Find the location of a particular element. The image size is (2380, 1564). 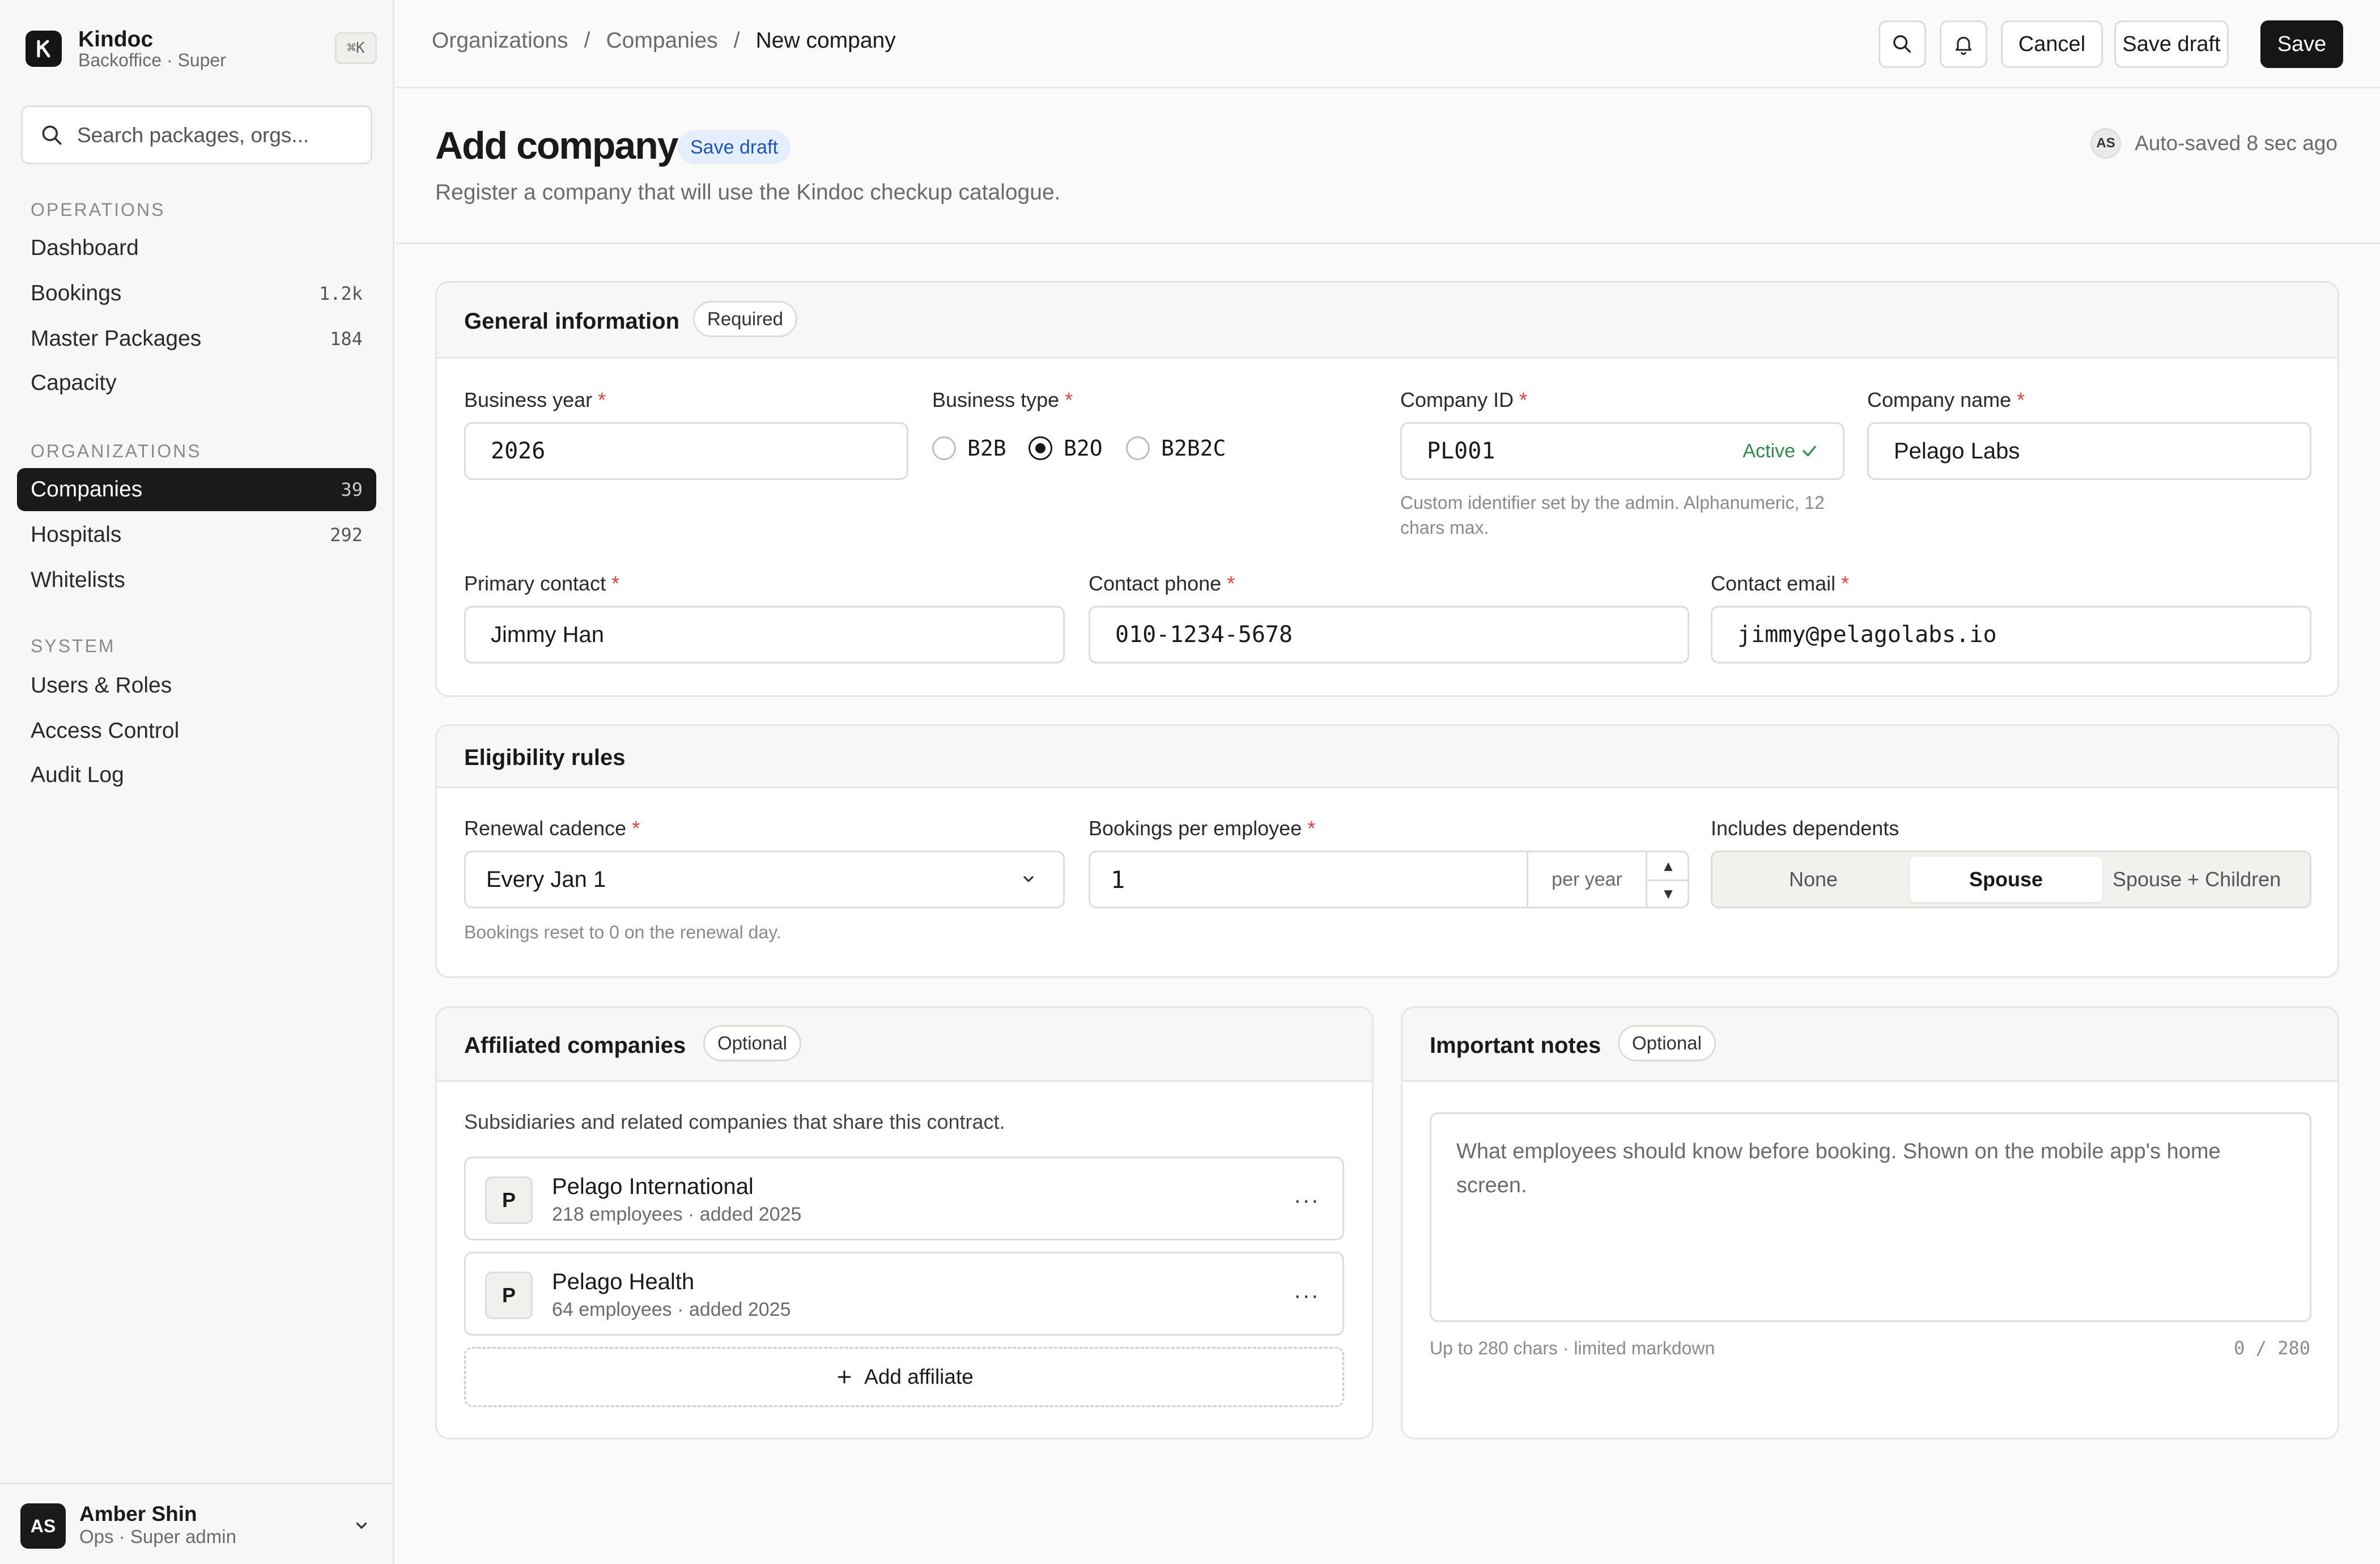

user-menu: AS Amber Shin Ops · Super admin is located at coordinates (197, 1523).